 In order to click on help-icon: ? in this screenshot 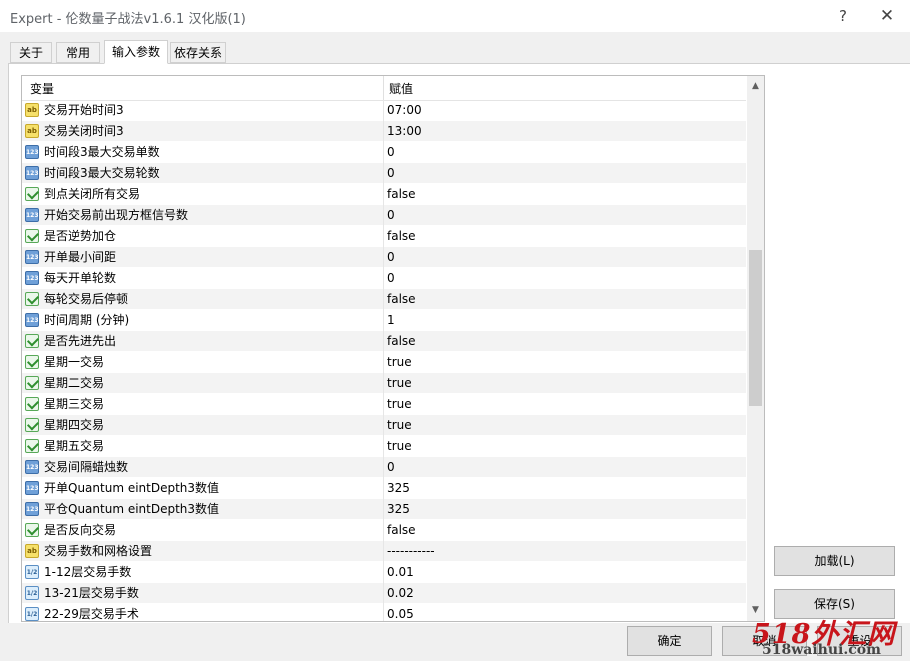, I will do `click(843, 16)`.